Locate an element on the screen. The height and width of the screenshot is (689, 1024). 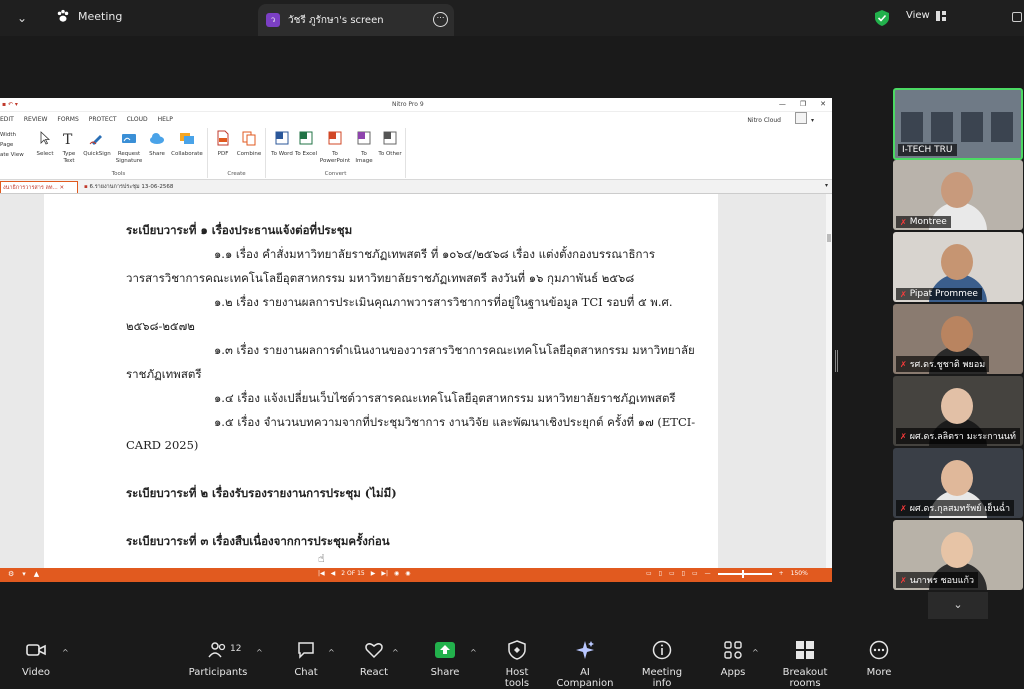
menu-protect: PROTECT is located at coordinates (108, 119).